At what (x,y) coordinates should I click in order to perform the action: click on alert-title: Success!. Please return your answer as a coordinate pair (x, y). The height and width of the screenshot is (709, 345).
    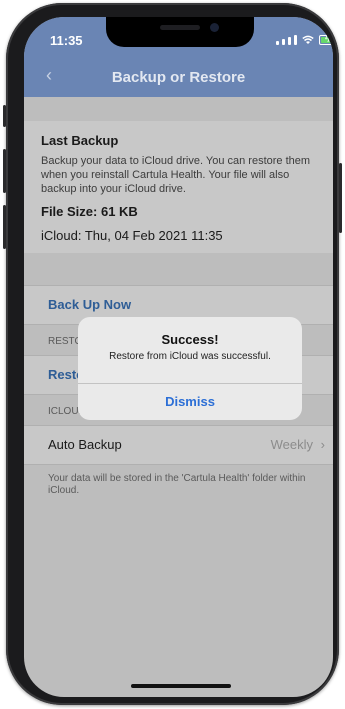
    Looking at the image, I should click on (190, 339).